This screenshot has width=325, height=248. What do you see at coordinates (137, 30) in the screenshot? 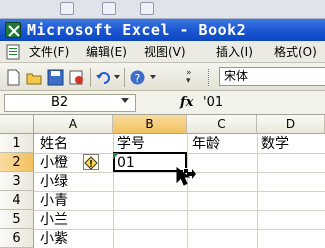
I see `window-title: Microsoft Excel - Book2` at bounding box center [137, 30].